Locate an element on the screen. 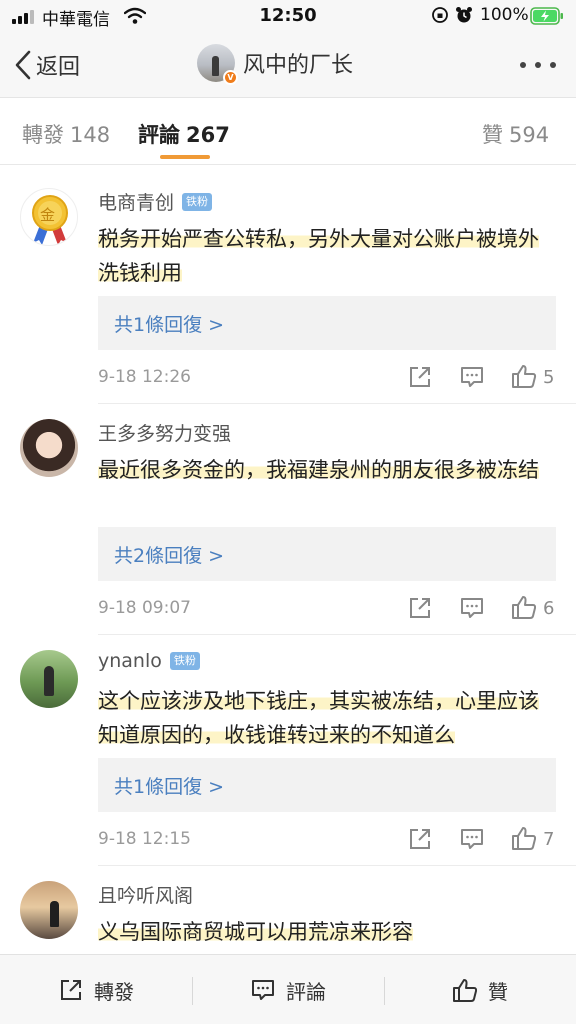 This screenshot has height=1024, width=576. battery-percent: 100% is located at coordinates (504, 15).